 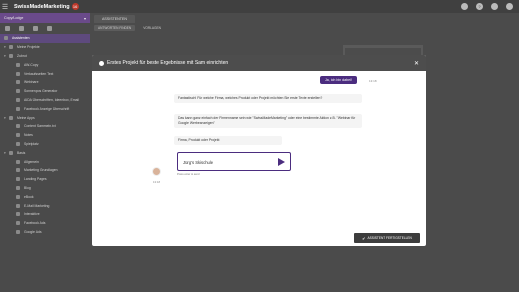 What do you see at coordinates (28, 47) in the screenshot?
I see `sidebar-item-label: Meine Projekte` at bounding box center [28, 47].